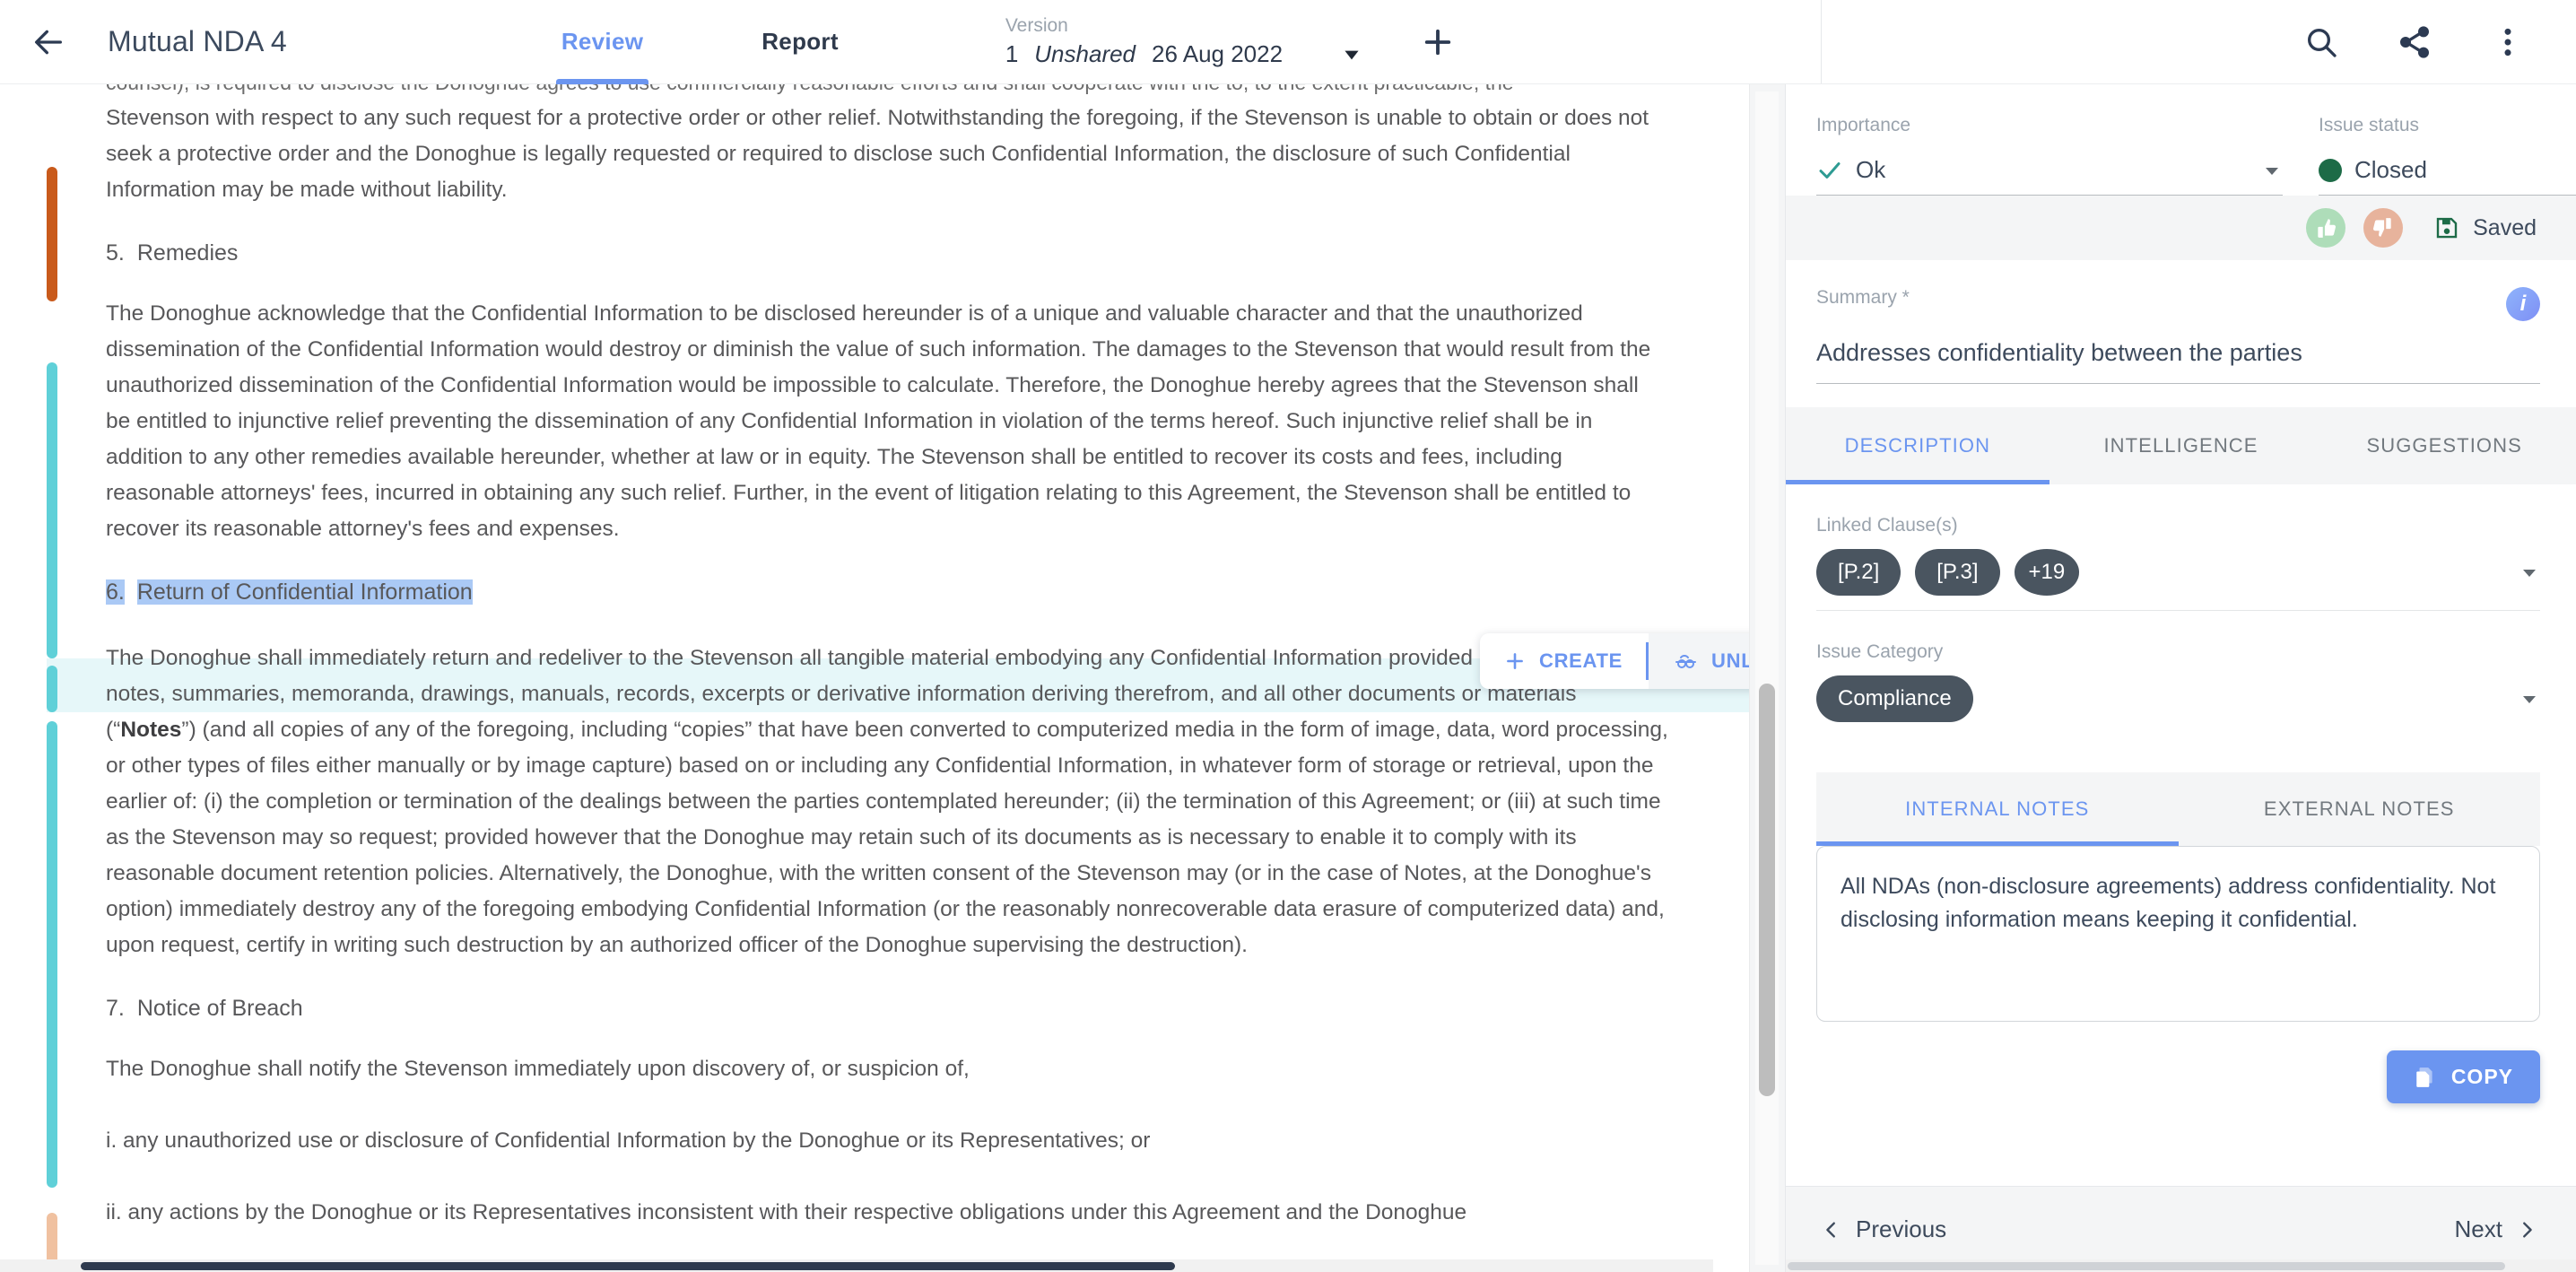  Describe the element at coordinates (2507, 42) in the screenshot. I see `more-vertical-icon` at that location.